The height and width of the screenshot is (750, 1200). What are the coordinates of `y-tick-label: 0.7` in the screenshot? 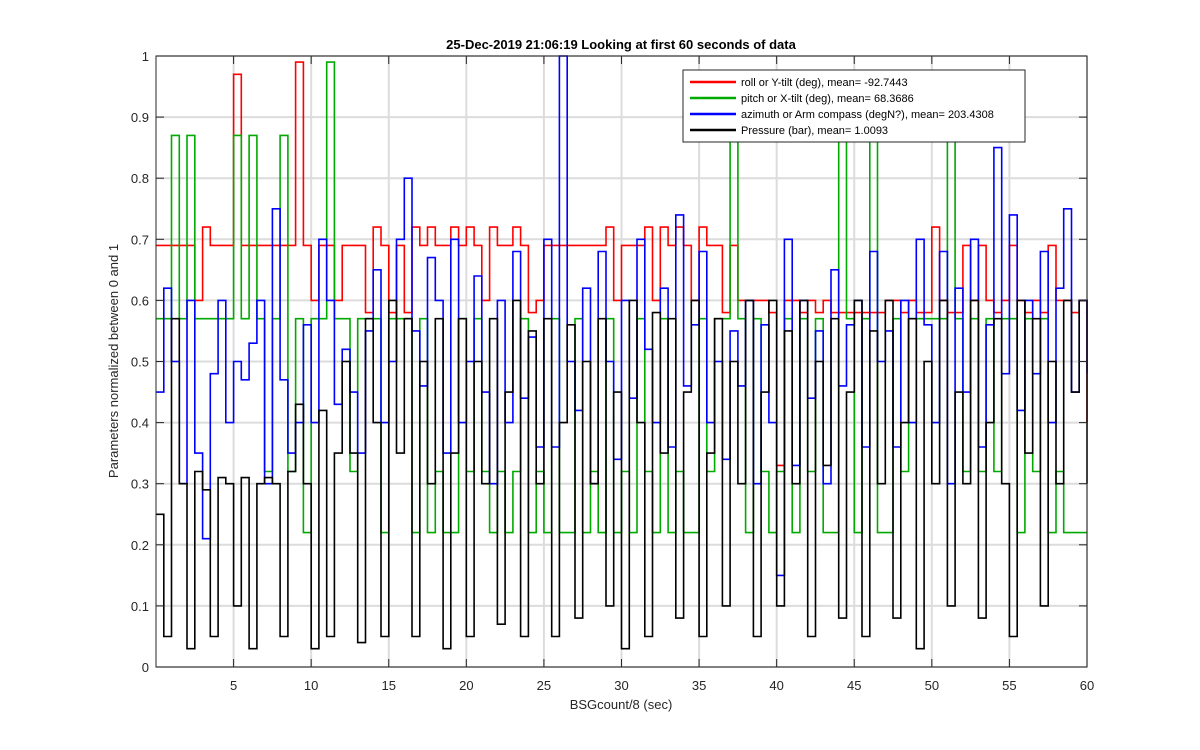 It's located at (140, 239).